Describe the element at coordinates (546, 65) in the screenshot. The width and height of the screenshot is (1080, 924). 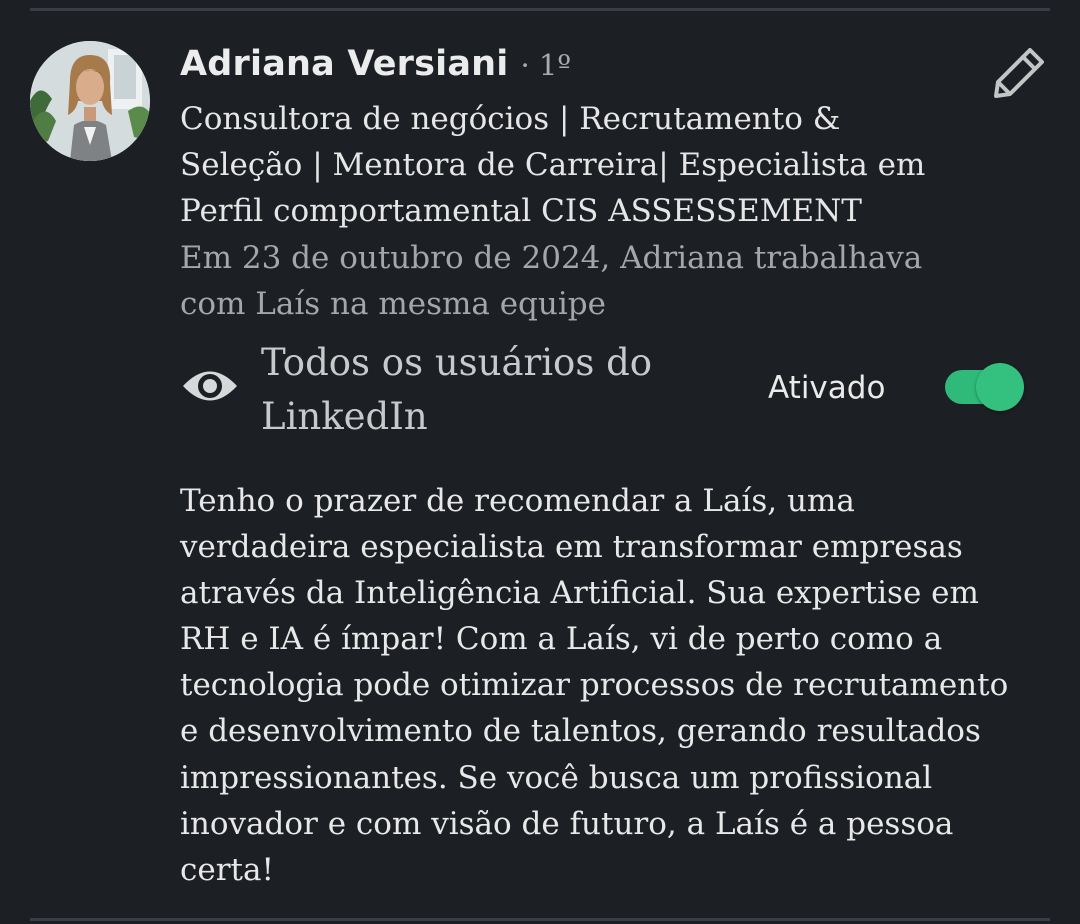
I see `connection-degree: · 1º` at that location.